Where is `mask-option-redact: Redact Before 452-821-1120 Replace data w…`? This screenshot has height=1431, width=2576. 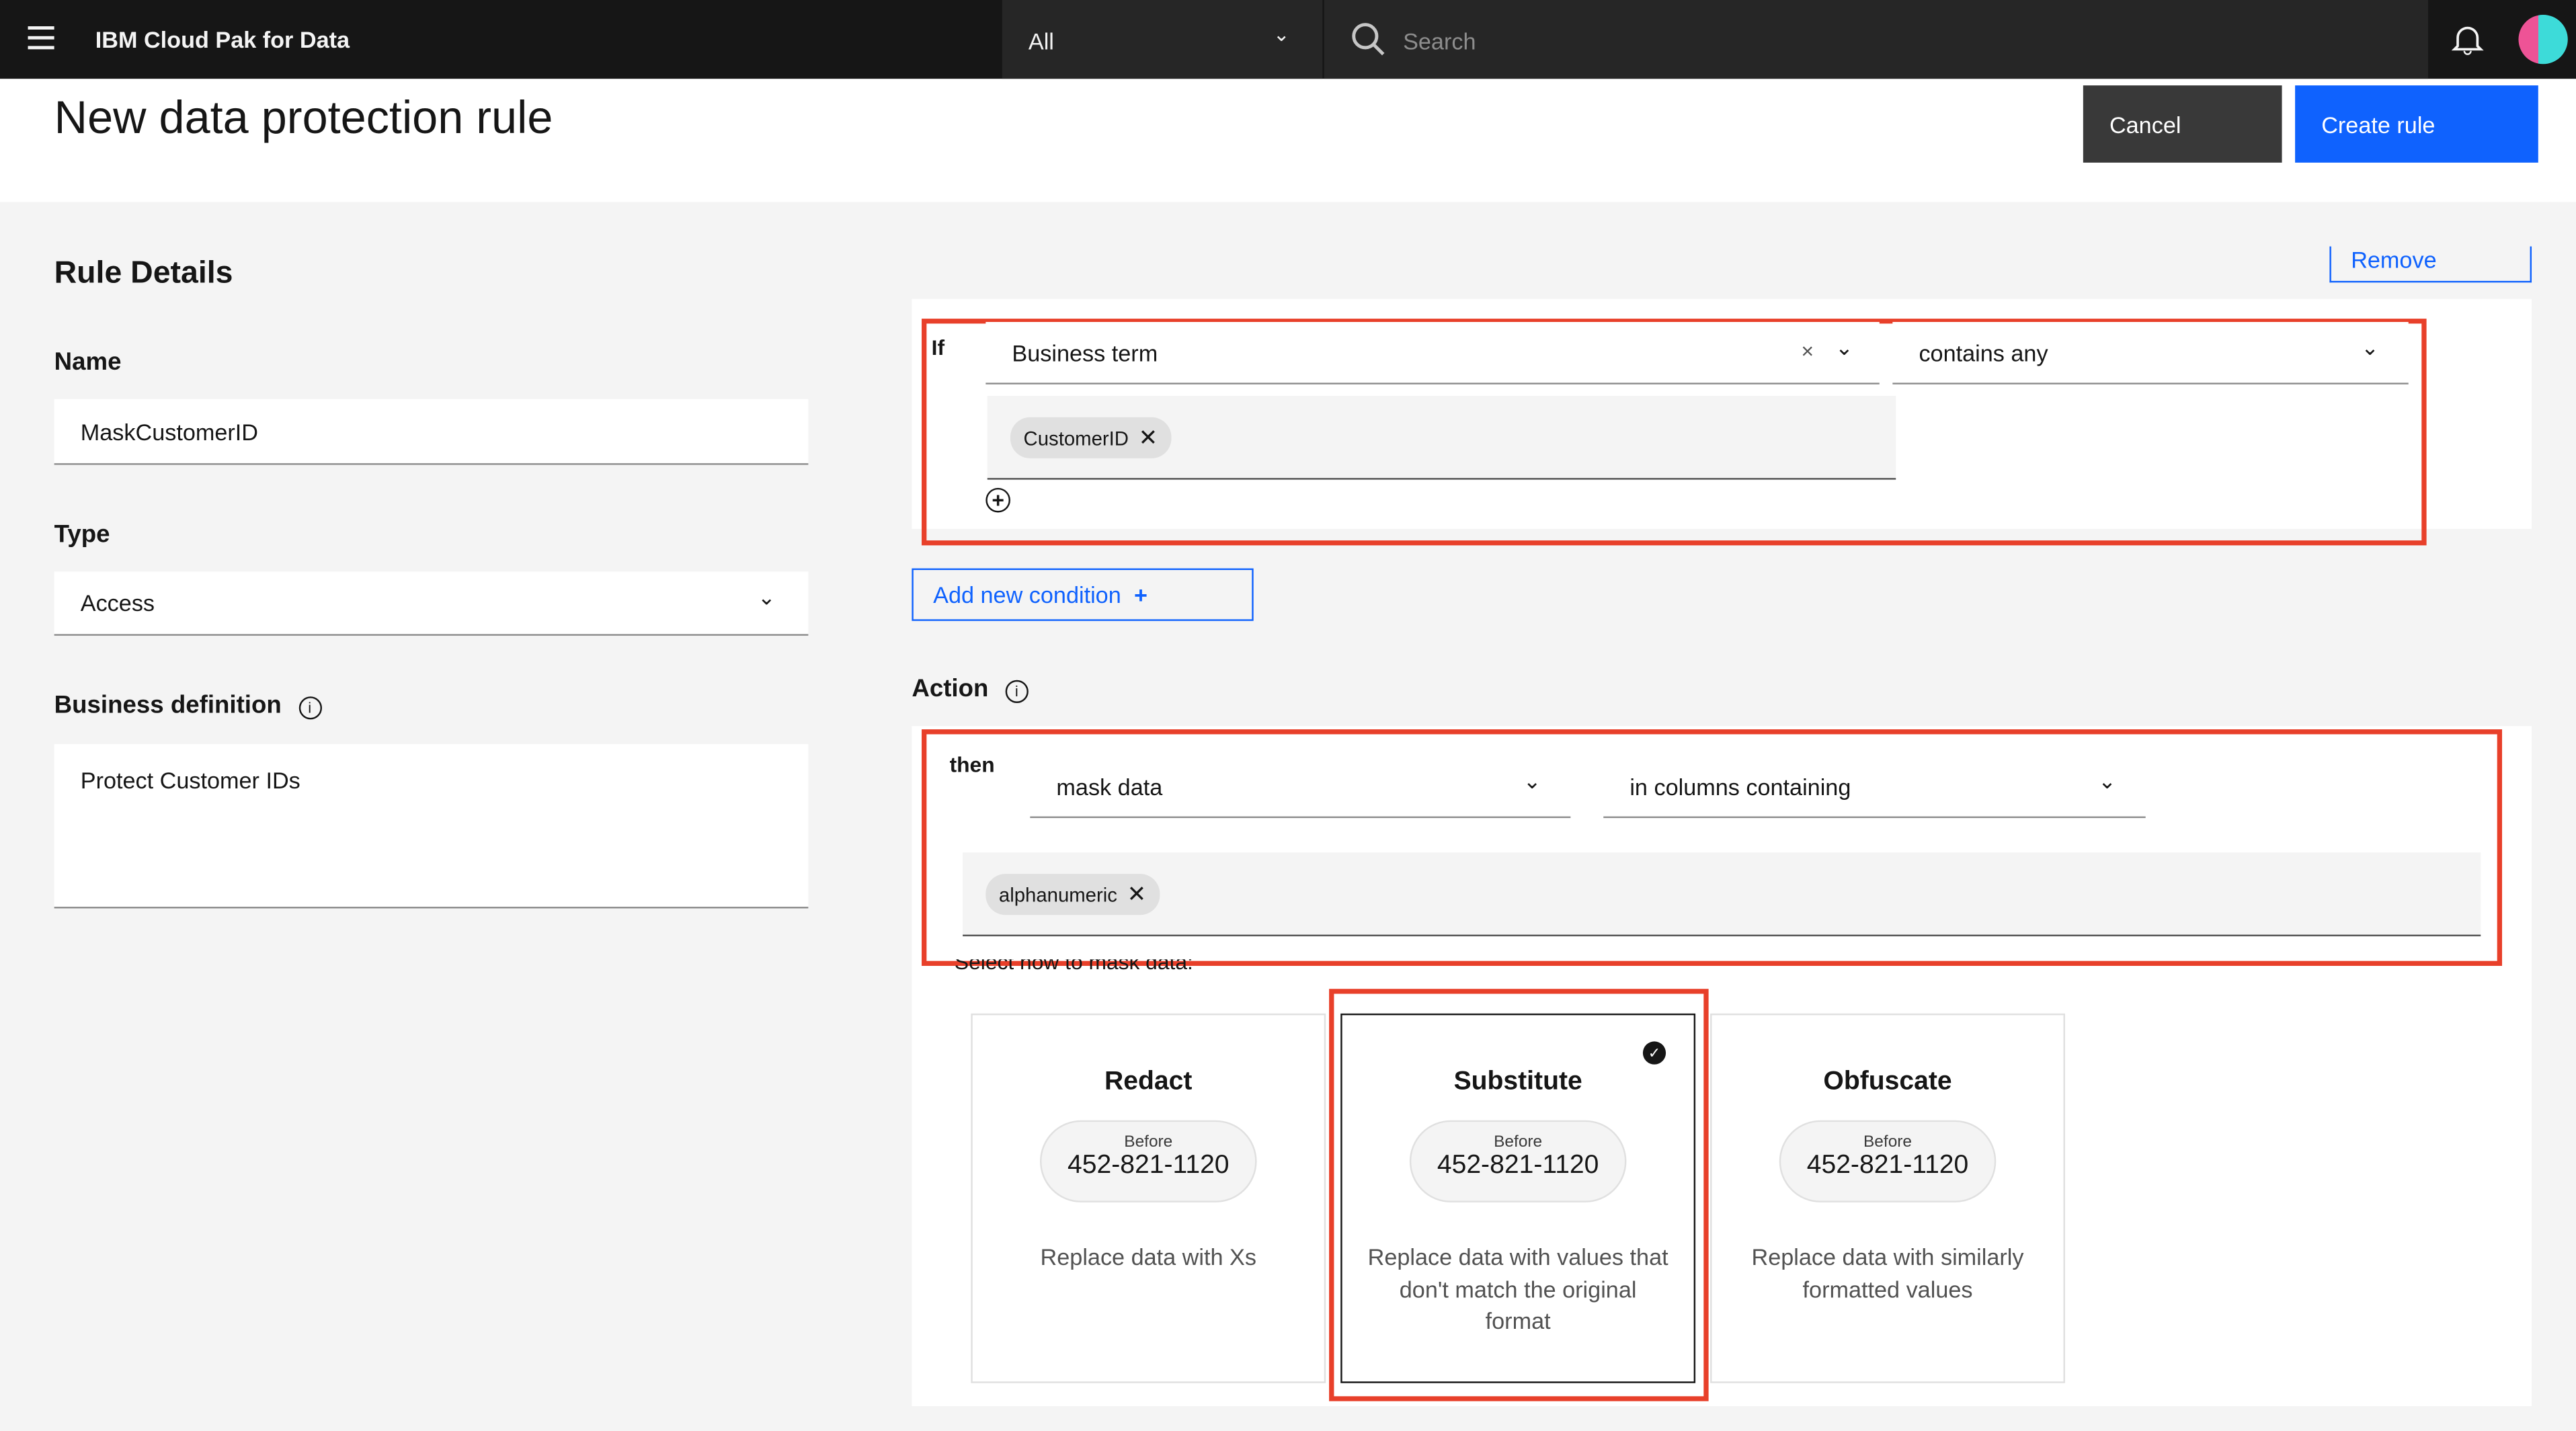
mask-option-redact: Redact Before 452-821-1120 Replace data w… is located at coordinates (1148, 1198).